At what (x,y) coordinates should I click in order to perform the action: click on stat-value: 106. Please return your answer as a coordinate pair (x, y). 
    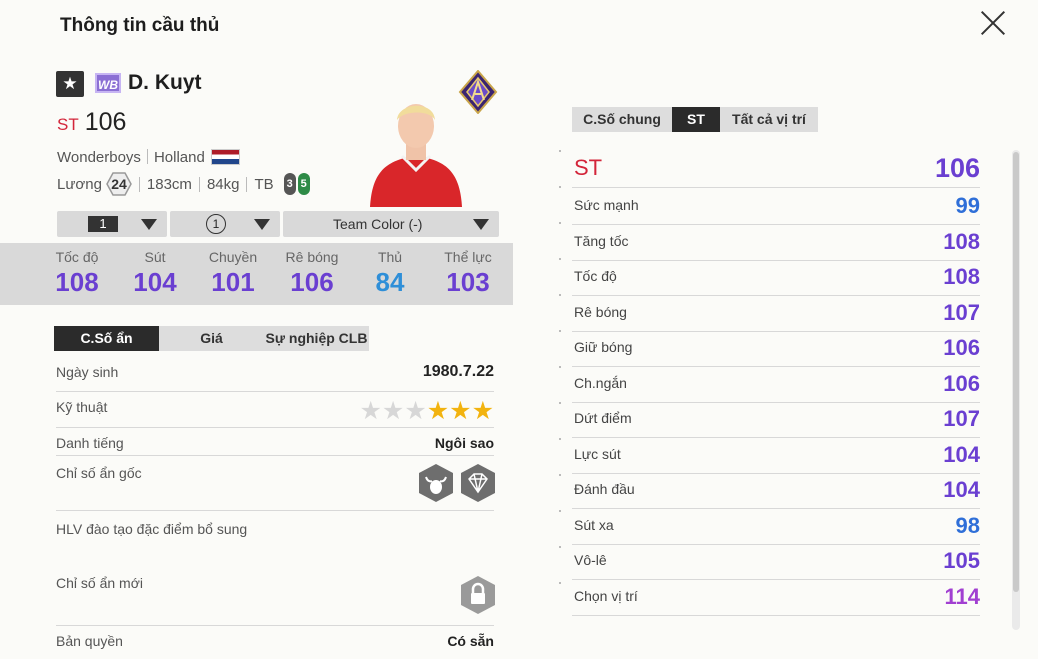
    Looking at the image, I should click on (312, 282).